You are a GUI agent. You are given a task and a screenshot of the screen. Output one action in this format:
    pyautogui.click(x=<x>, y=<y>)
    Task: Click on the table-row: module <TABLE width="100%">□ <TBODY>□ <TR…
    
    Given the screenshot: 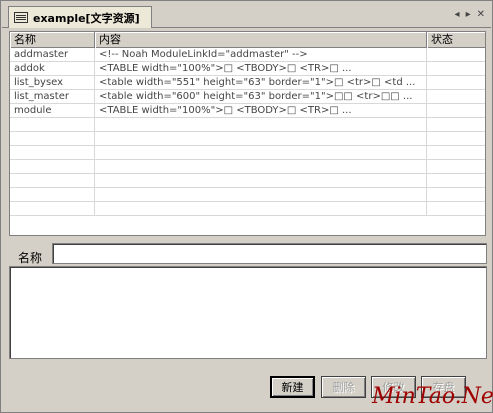 What is the action you would take?
    pyautogui.click(x=247, y=111)
    